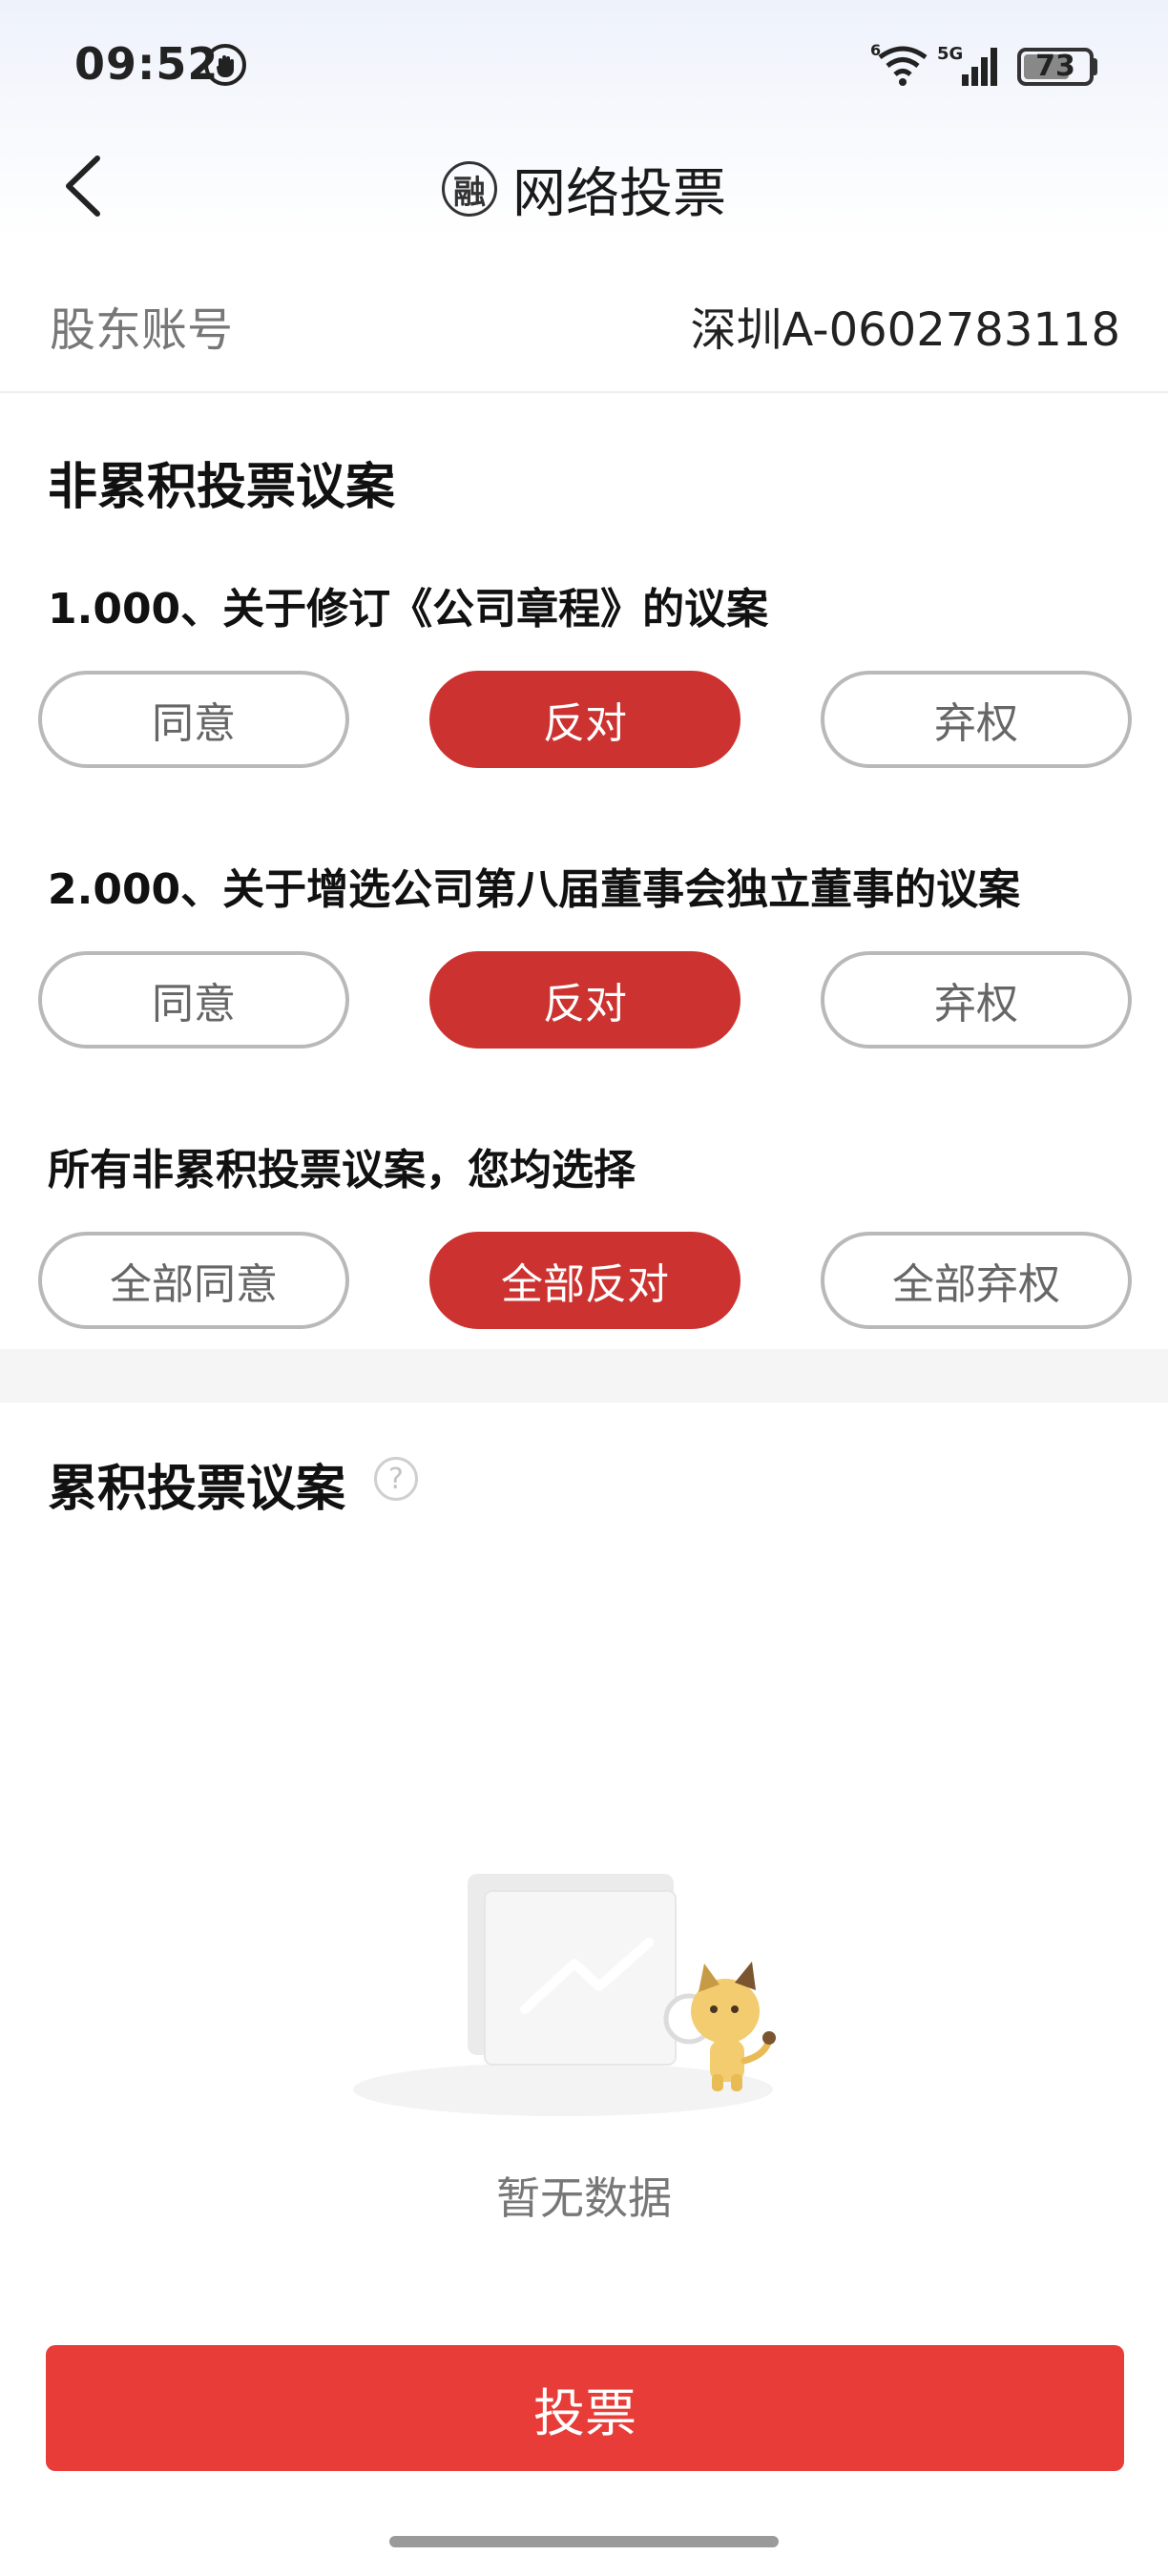 The width and height of the screenshot is (1168, 2576). I want to click on hand-icon, so click(225, 65).